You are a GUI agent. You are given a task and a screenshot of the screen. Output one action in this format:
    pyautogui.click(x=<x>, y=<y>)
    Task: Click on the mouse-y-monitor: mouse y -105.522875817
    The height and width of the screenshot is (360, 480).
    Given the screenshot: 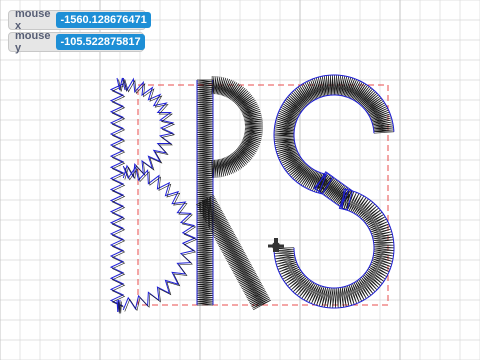 What is the action you would take?
    pyautogui.click(x=76, y=42)
    